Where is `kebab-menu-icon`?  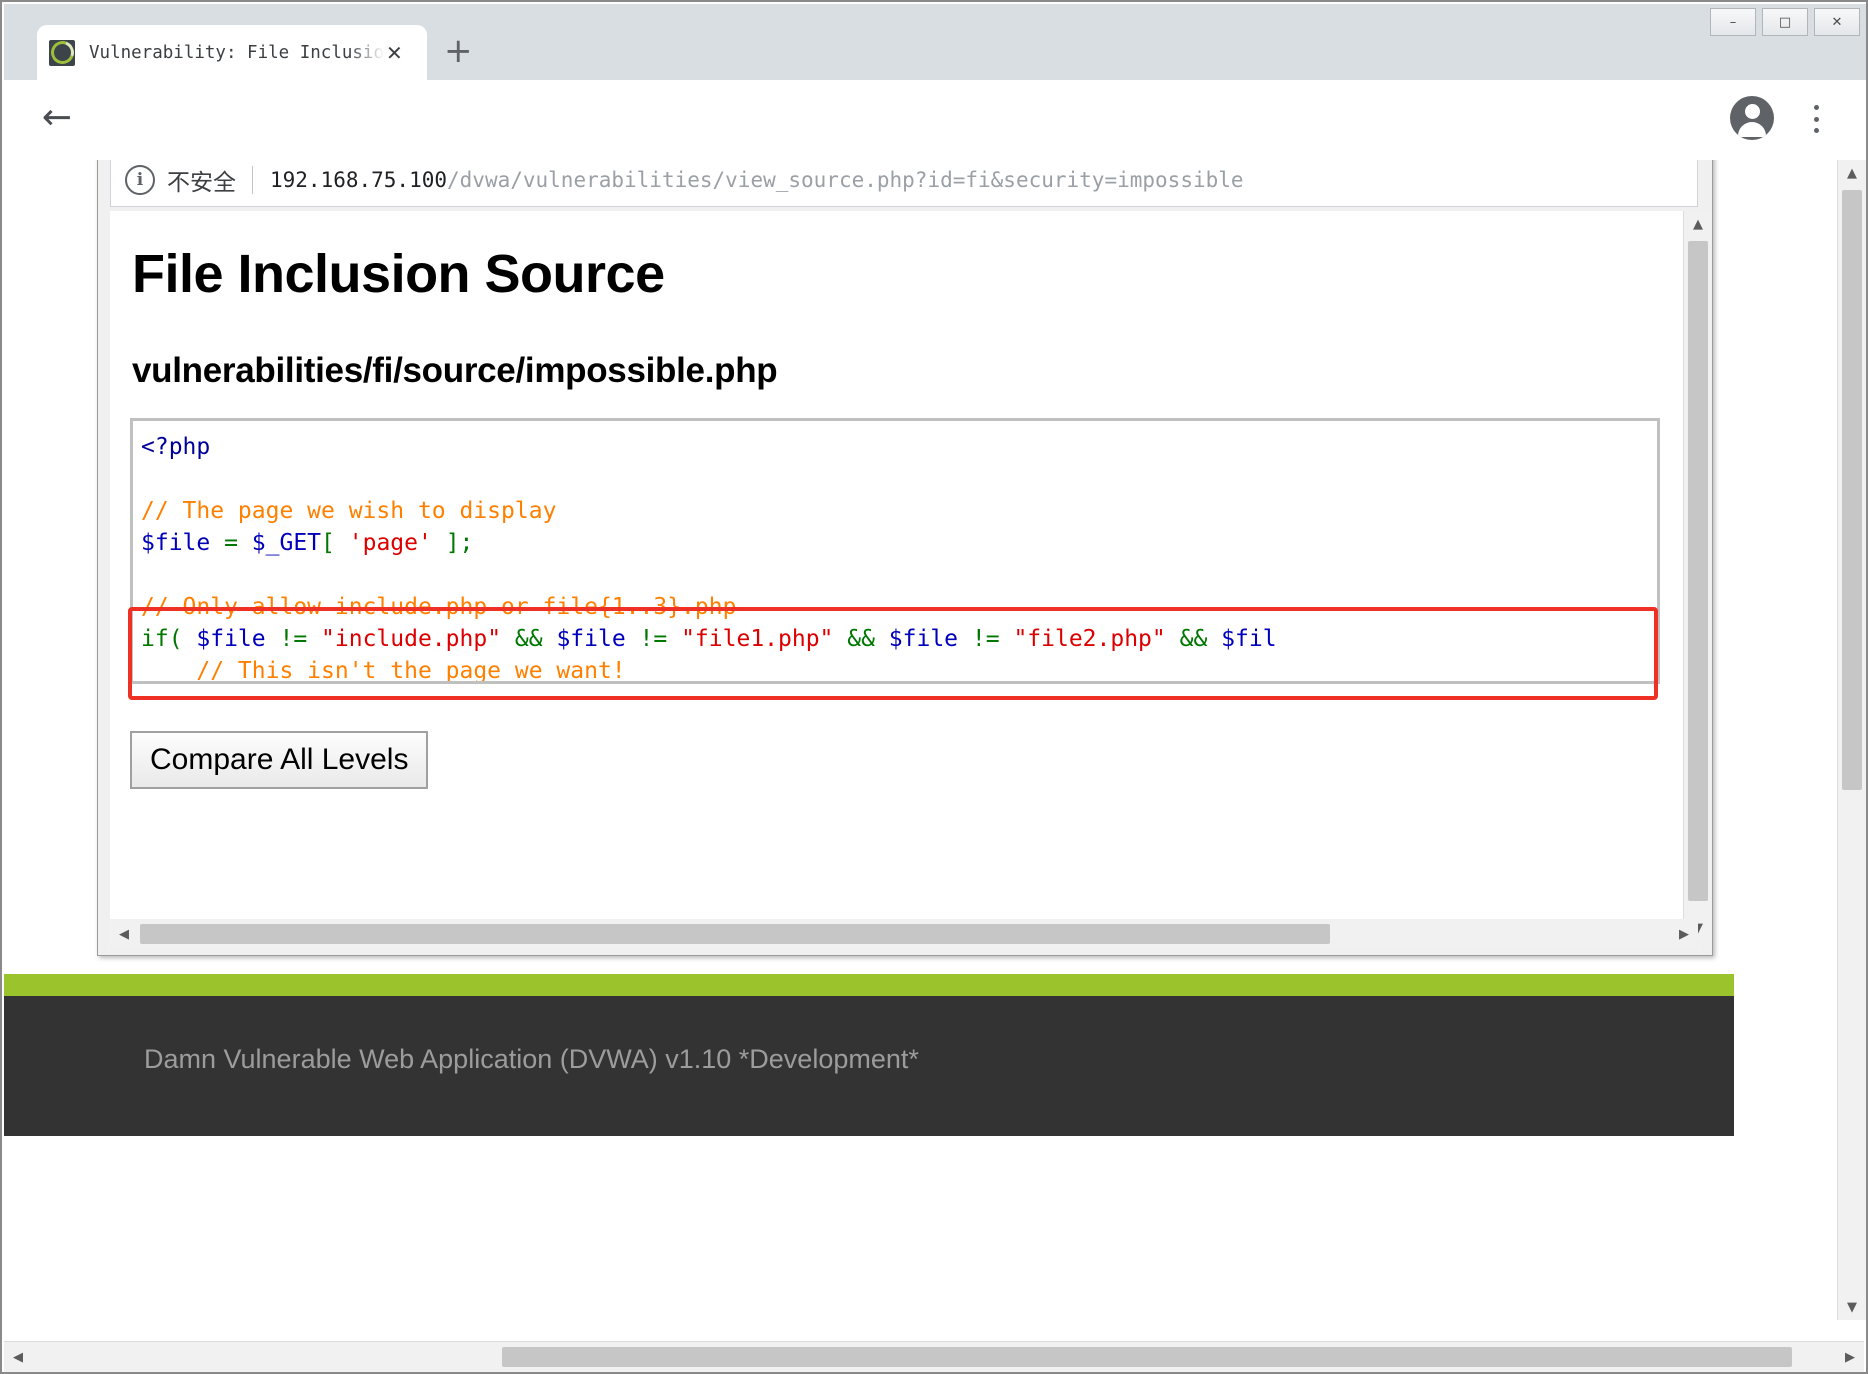 kebab-menu-icon is located at coordinates (1816, 119).